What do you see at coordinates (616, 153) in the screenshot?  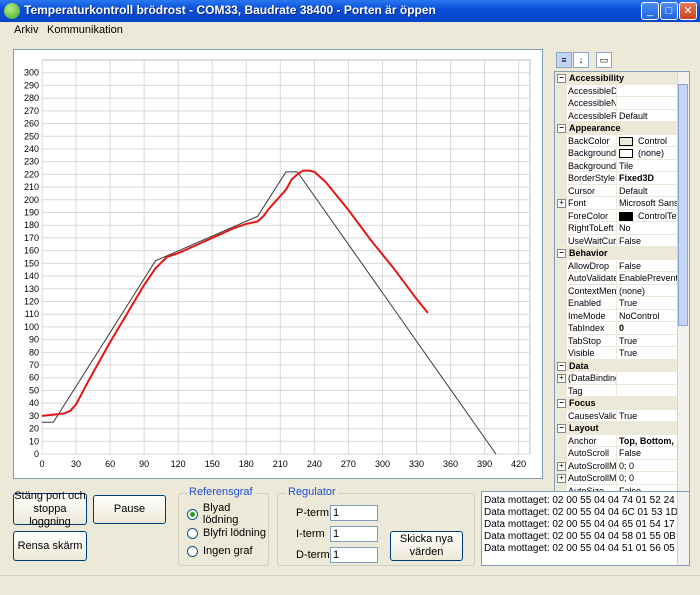 I see `property-row: Background (none)` at bounding box center [616, 153].